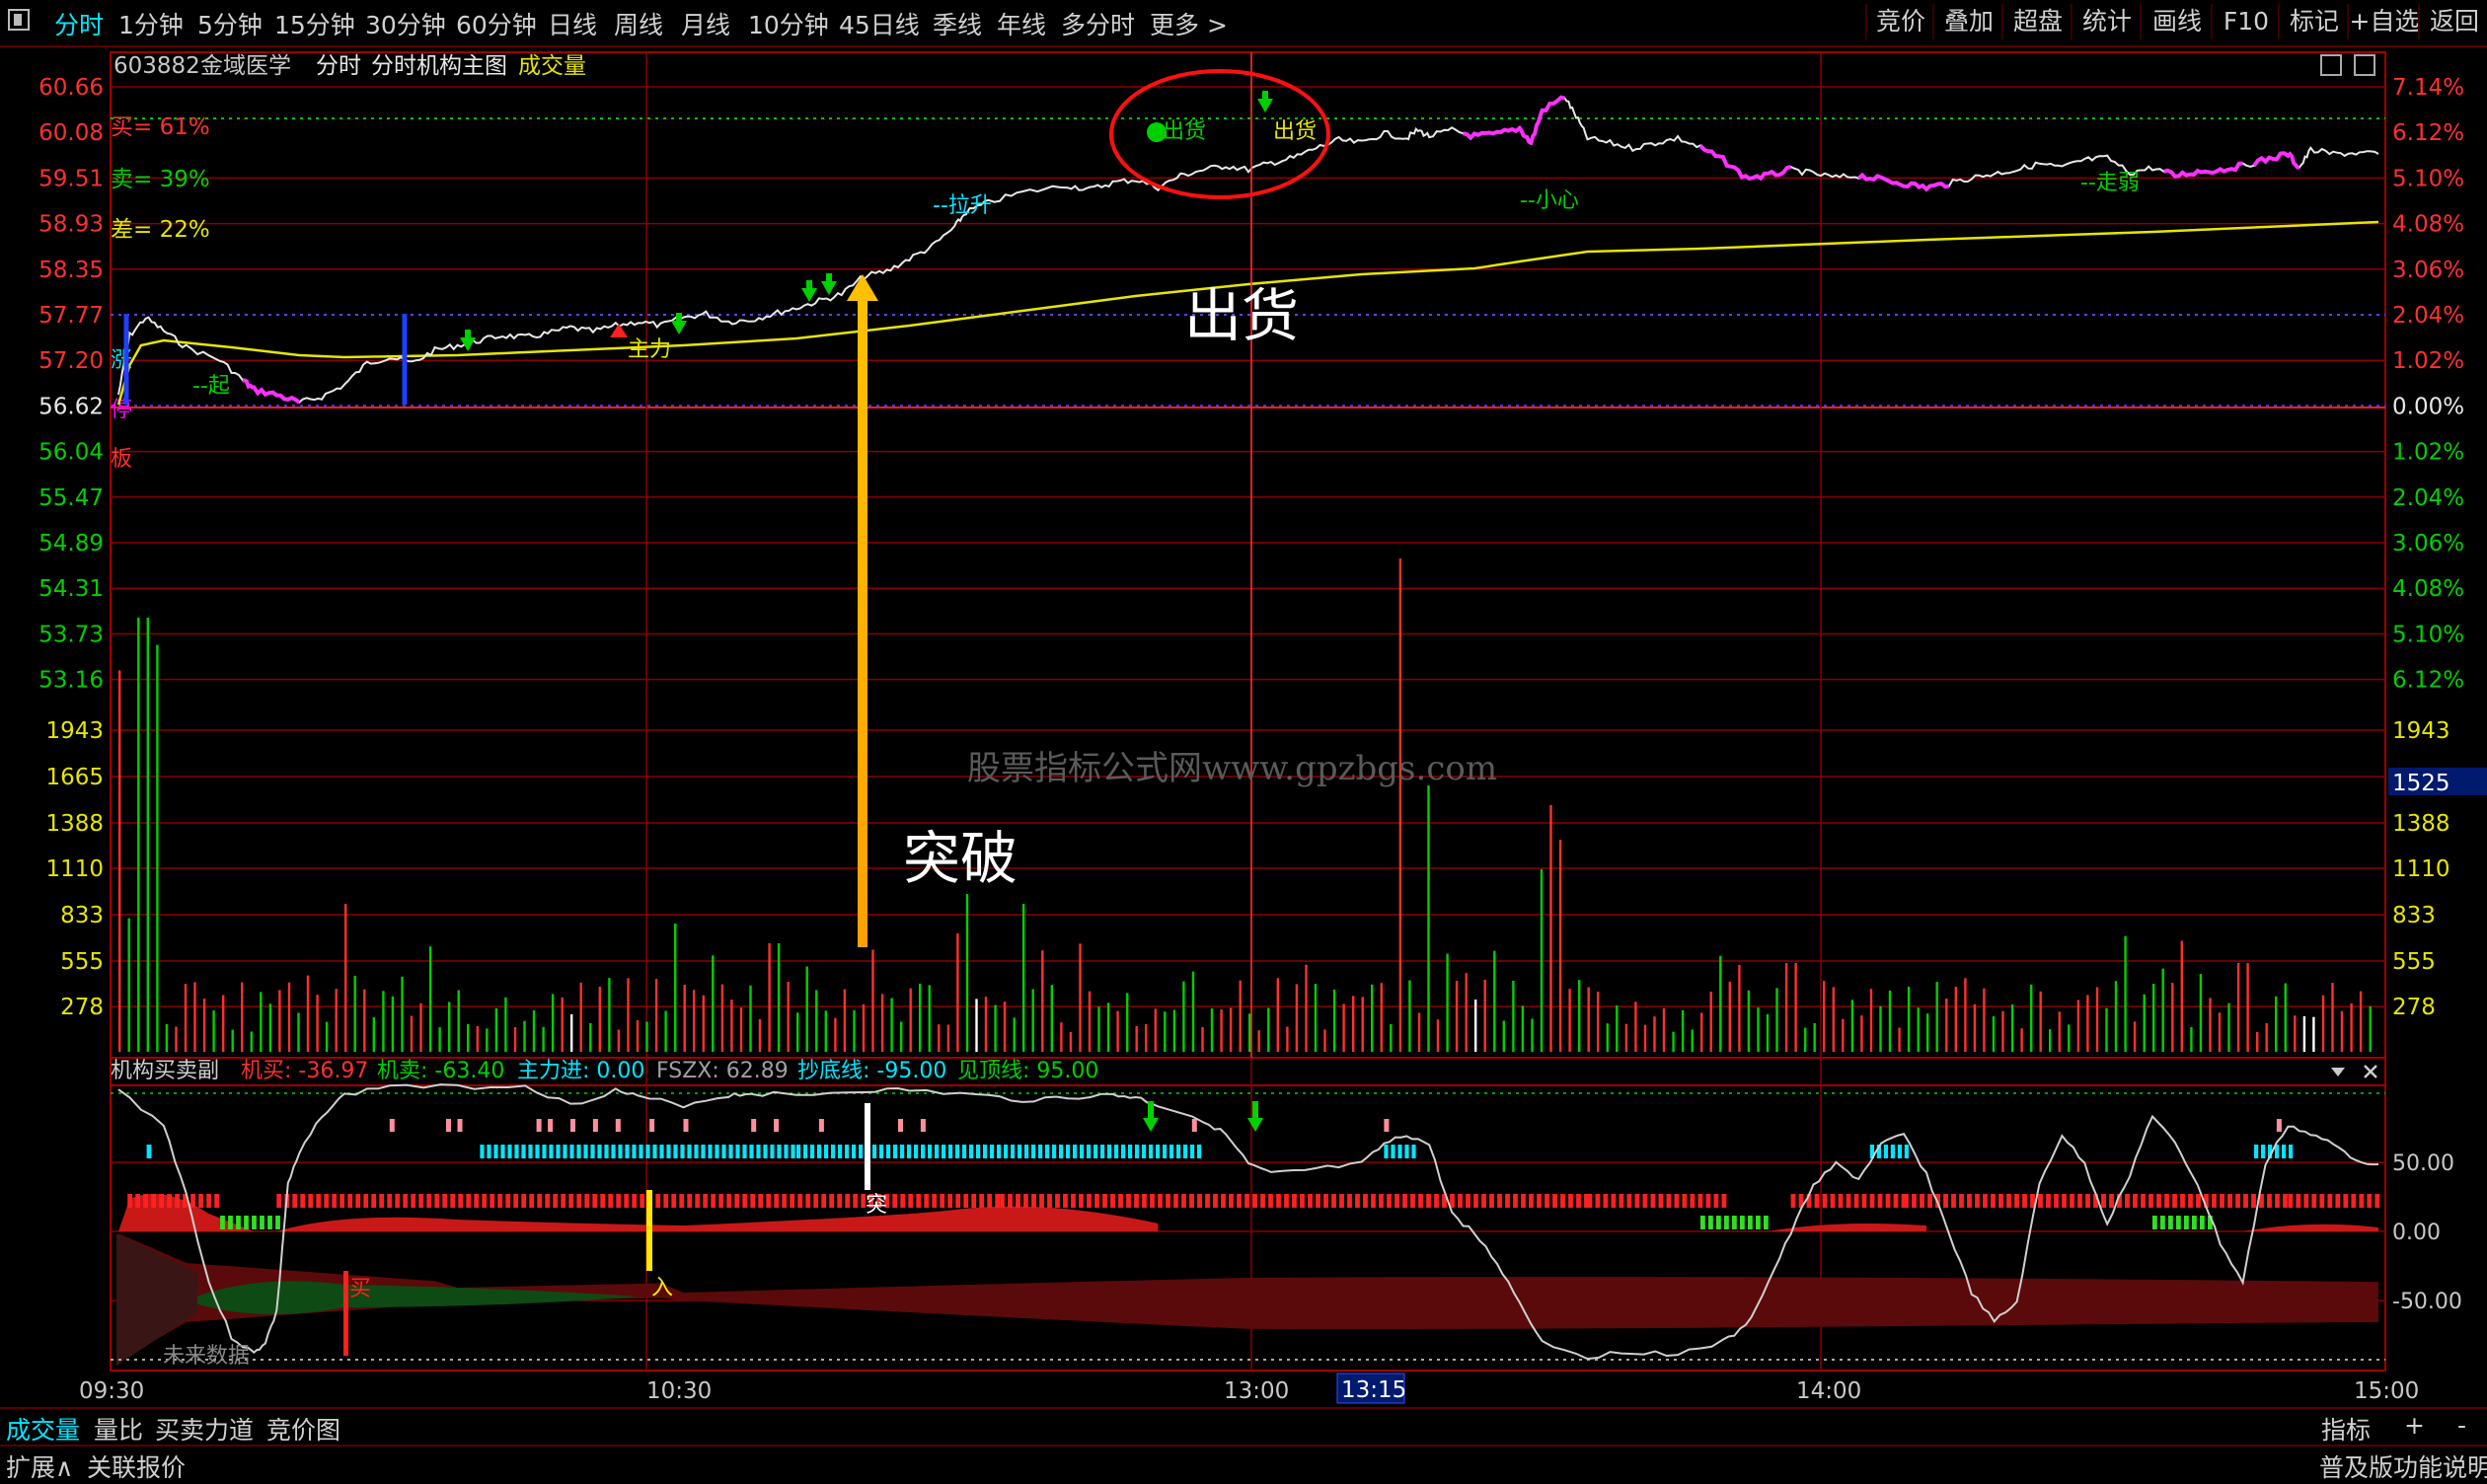  I want to click on indicator-name: 分时机构主图, so click(439, 66).